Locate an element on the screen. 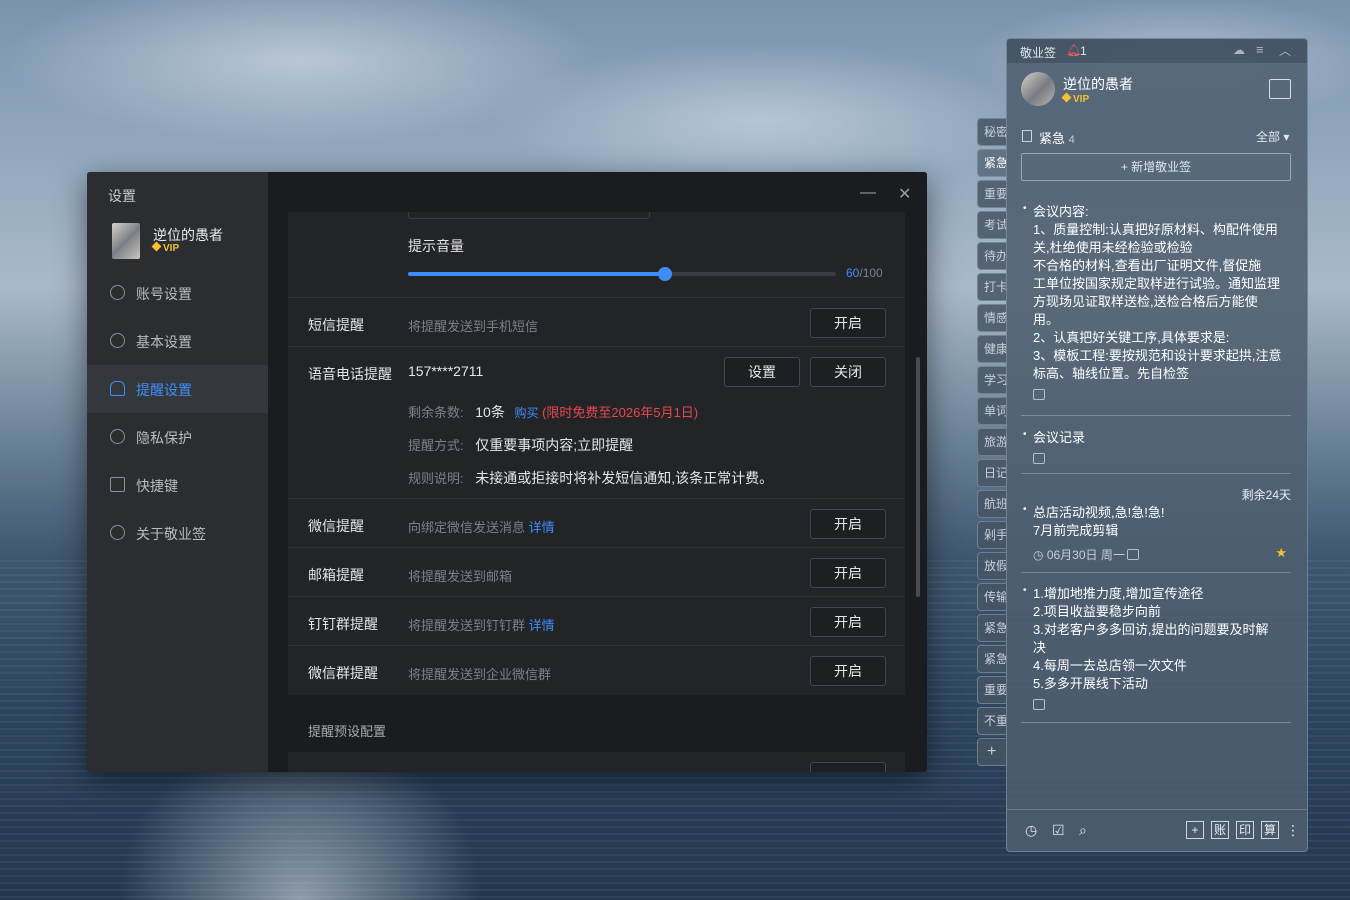 The image size is (1350, 900). more-icon: ⋮ is located at coordinates (1293, 830).